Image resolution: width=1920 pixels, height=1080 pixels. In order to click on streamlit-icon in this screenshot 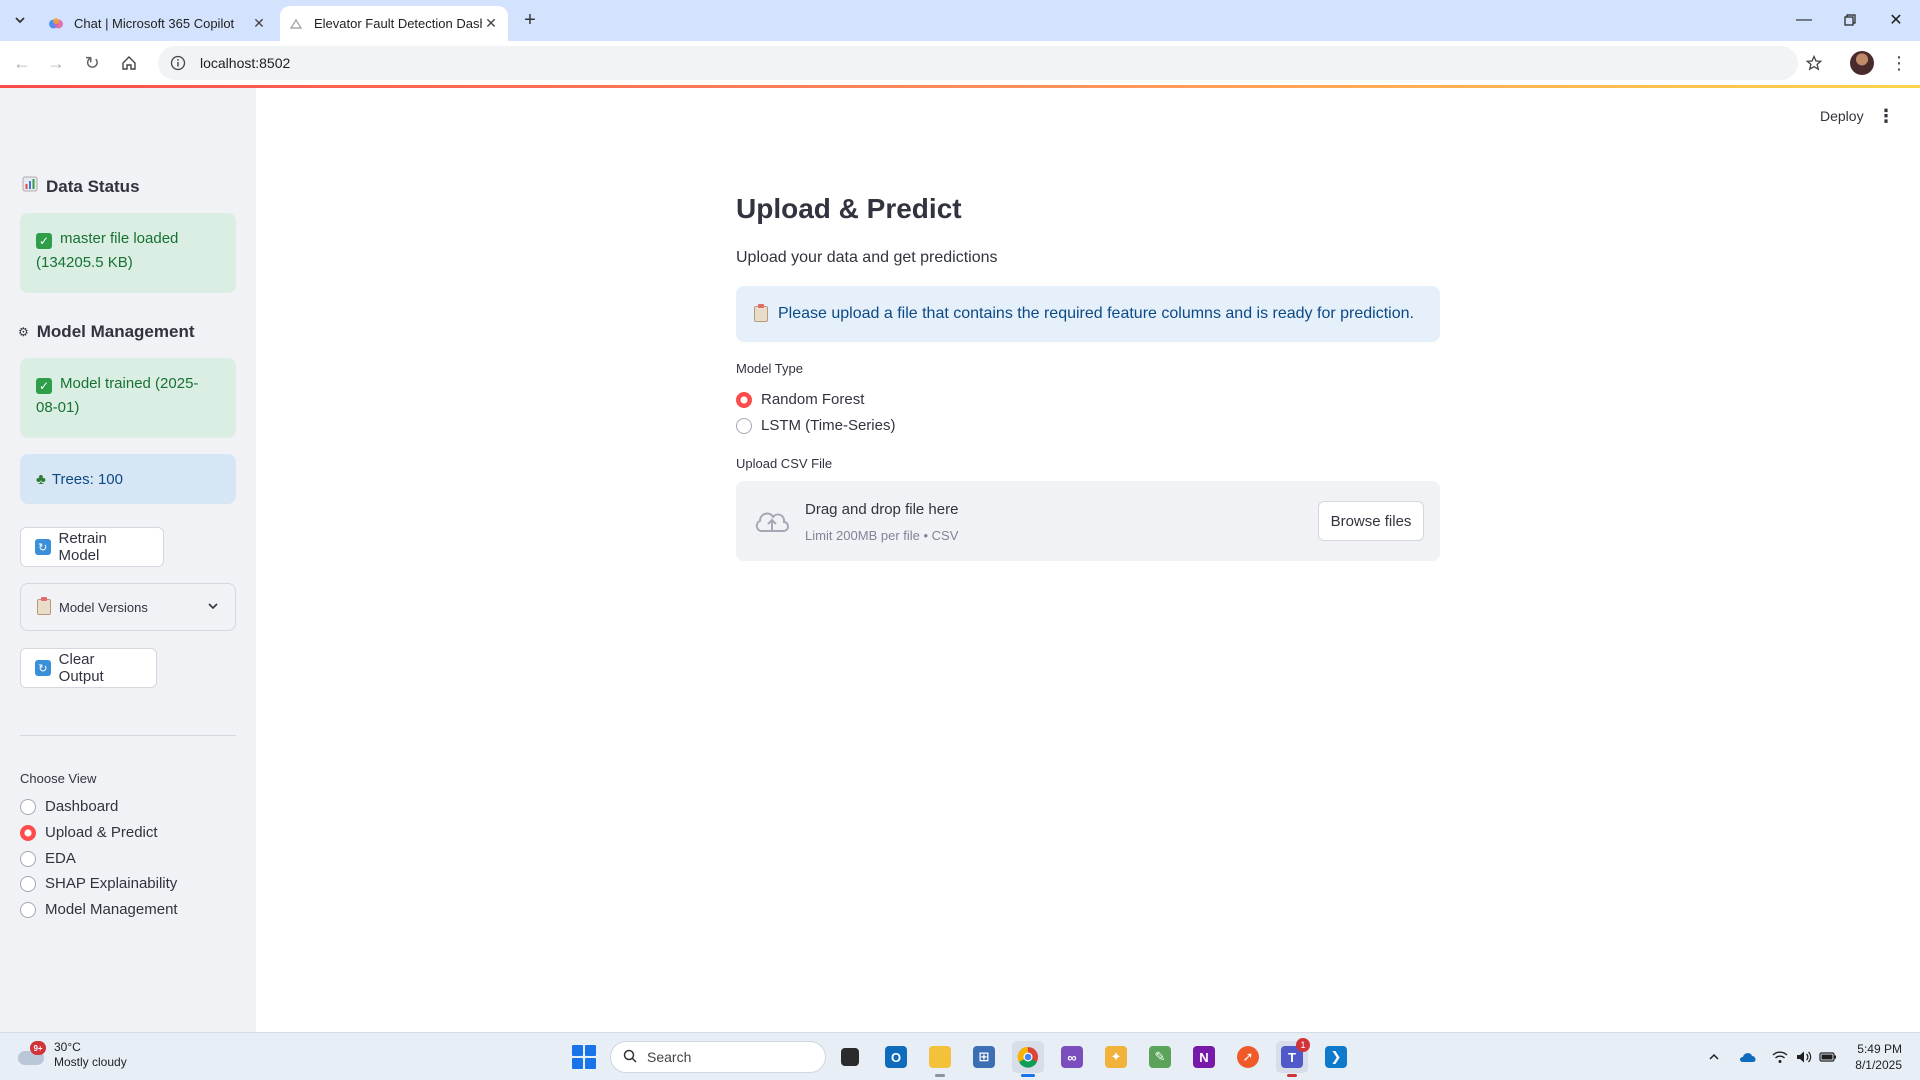, I will do `click(296, 24)`.